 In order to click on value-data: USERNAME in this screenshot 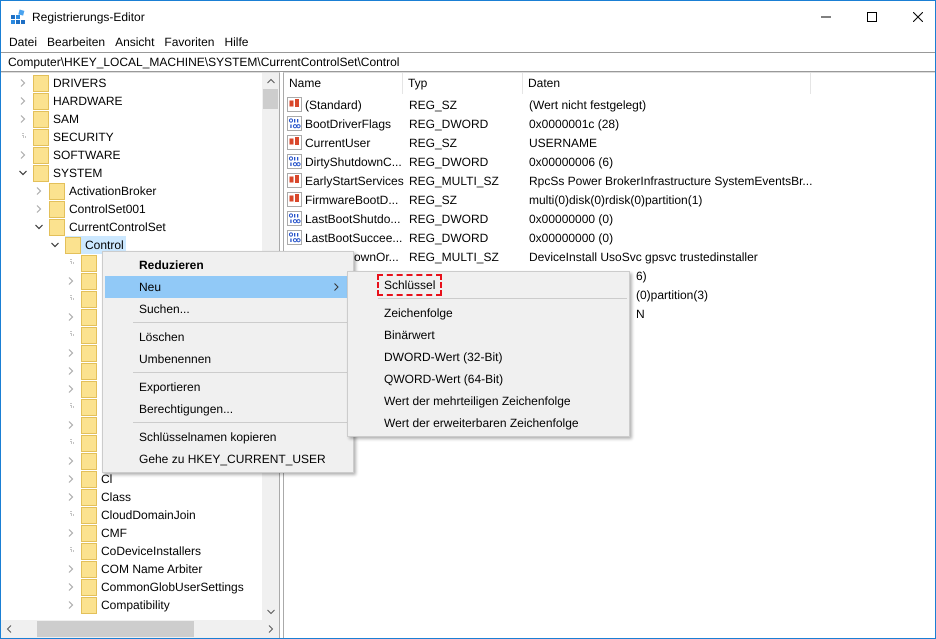, I will do `click(563, 143)`.